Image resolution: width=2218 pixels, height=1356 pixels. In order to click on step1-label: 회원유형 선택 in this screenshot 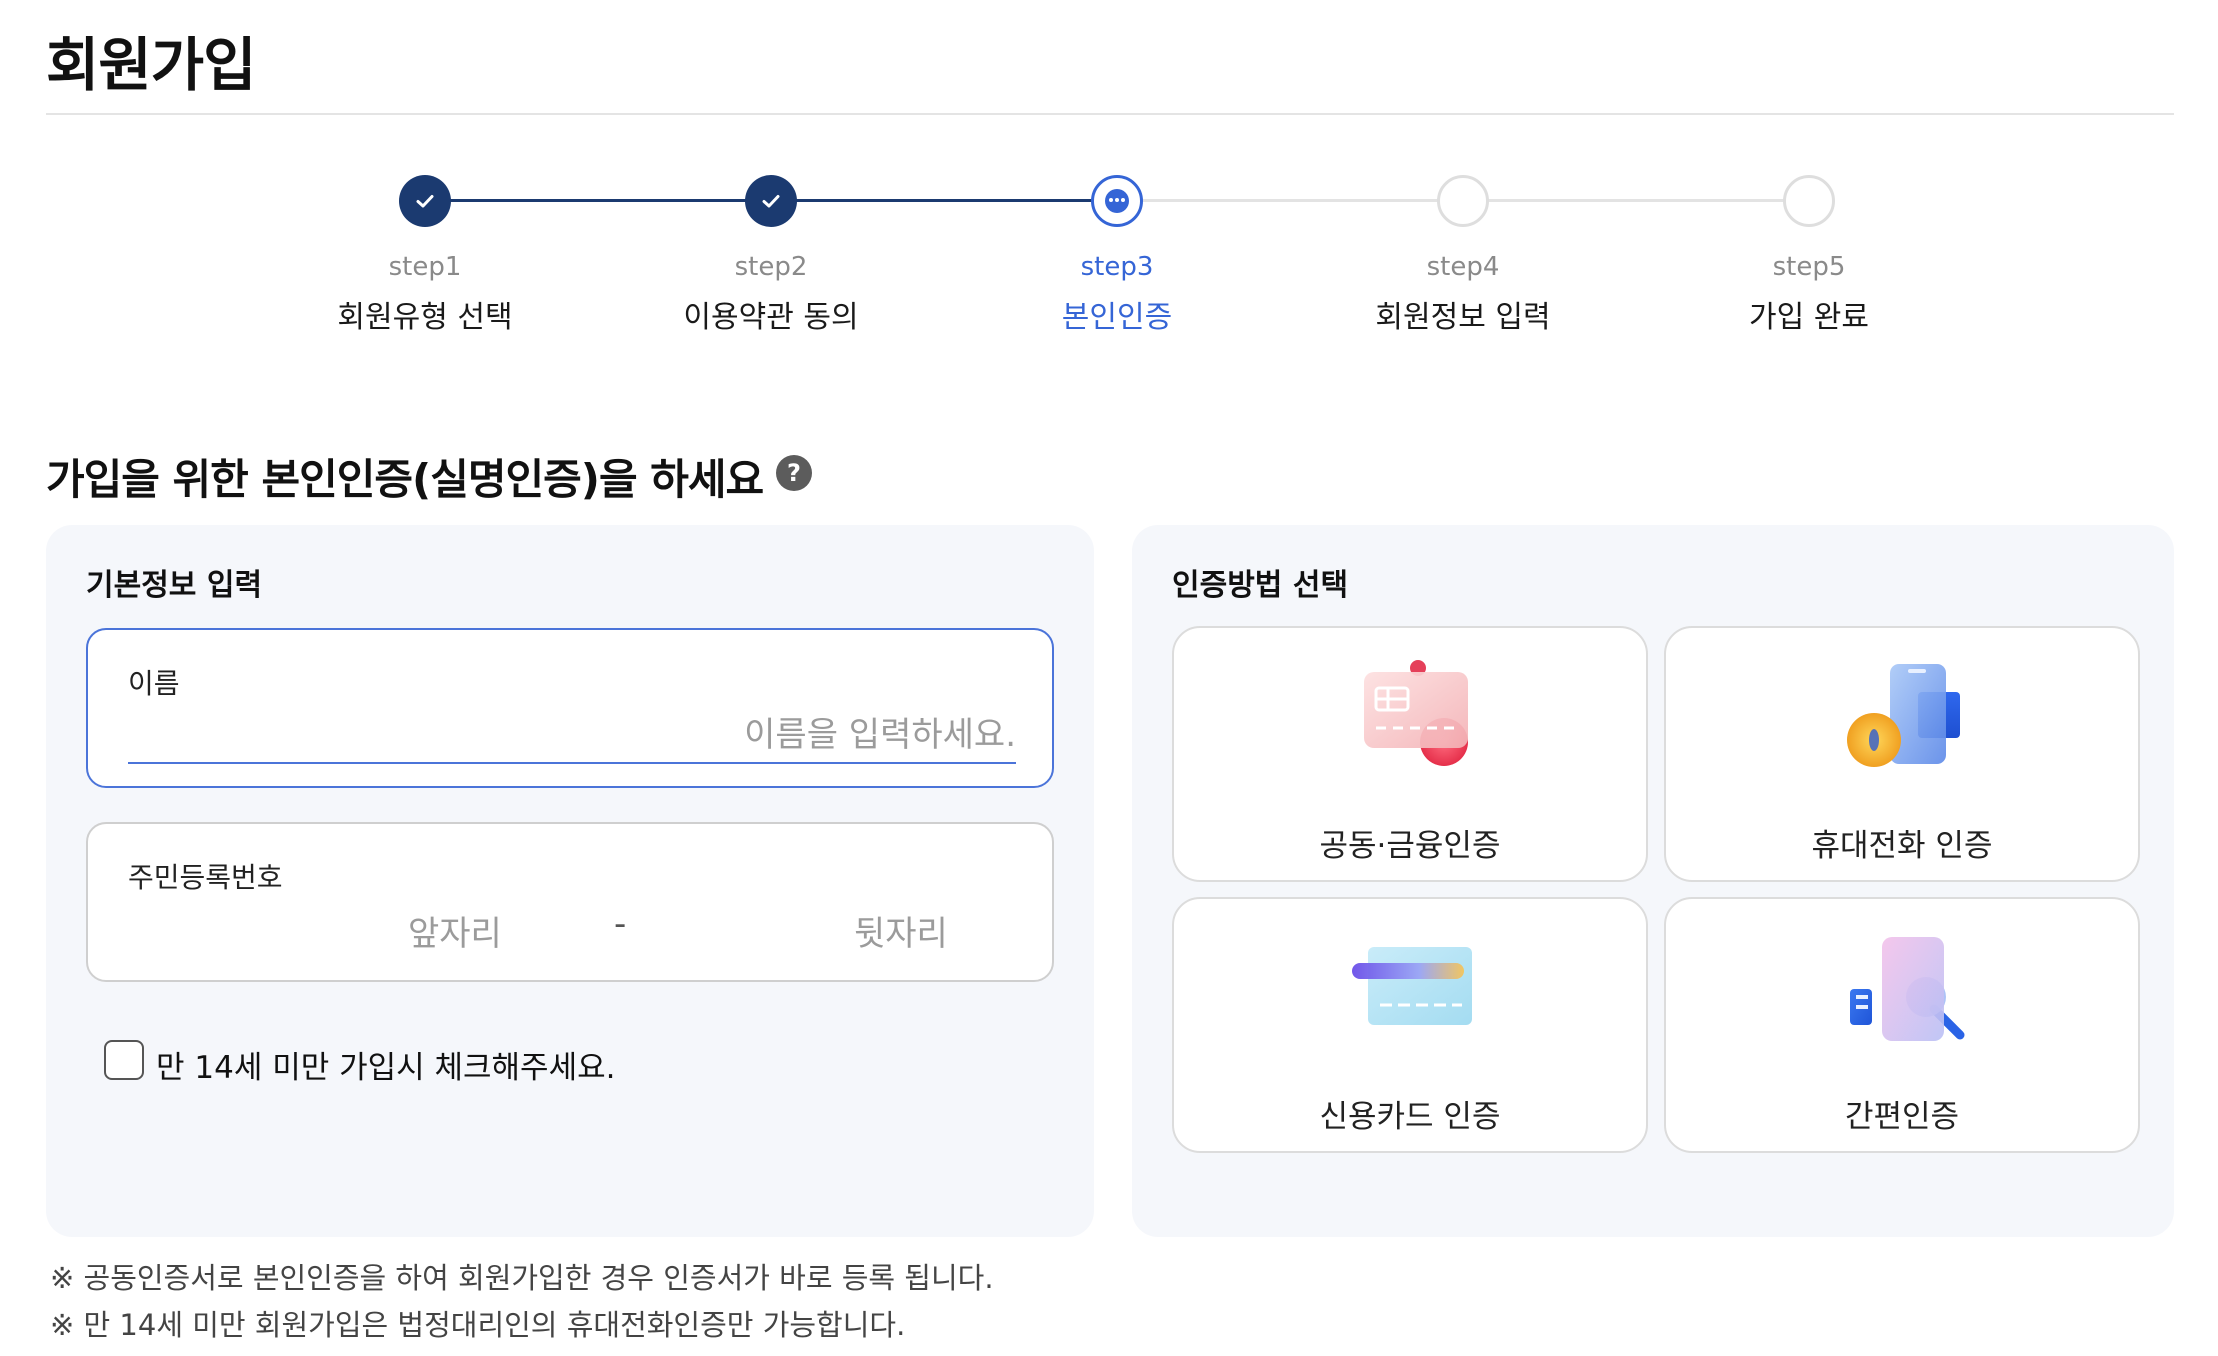, I will do `click(425, 317)`.